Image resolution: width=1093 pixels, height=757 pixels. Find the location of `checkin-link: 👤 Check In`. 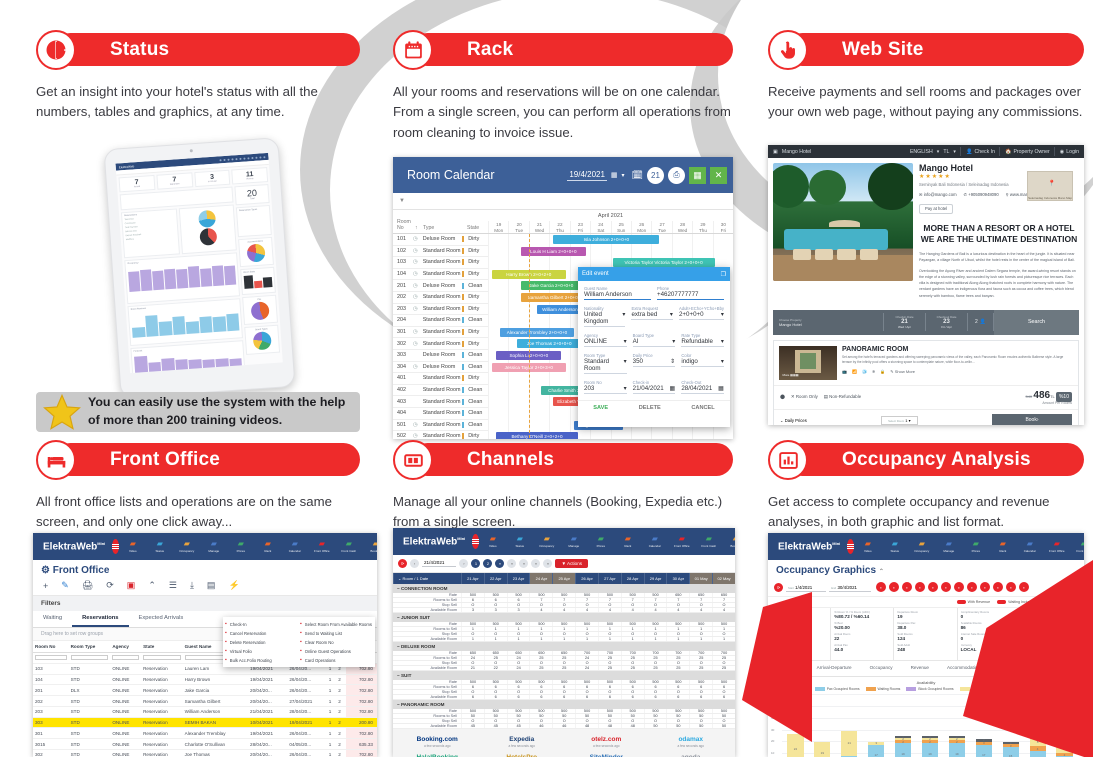

checkin-link: 👤 Check In is located at coordinates (977, 151).